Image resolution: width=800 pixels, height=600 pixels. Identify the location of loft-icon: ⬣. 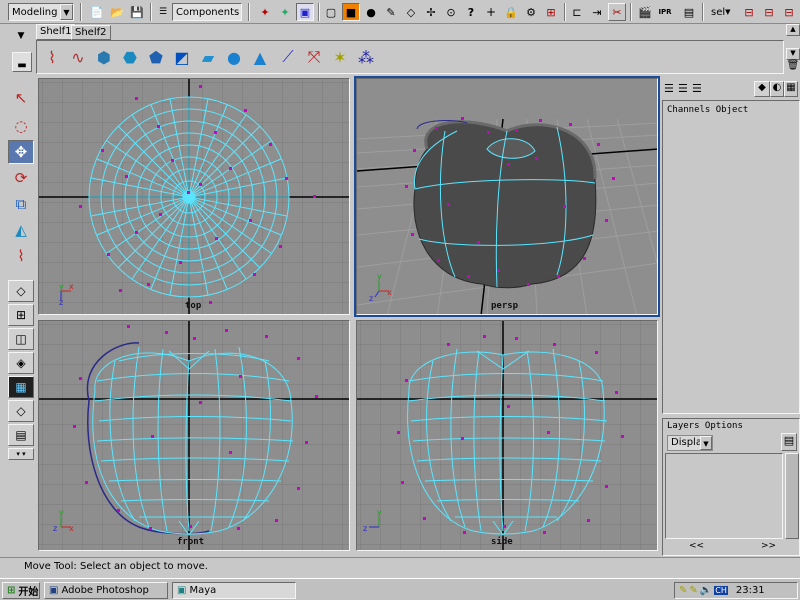
(130, 57).